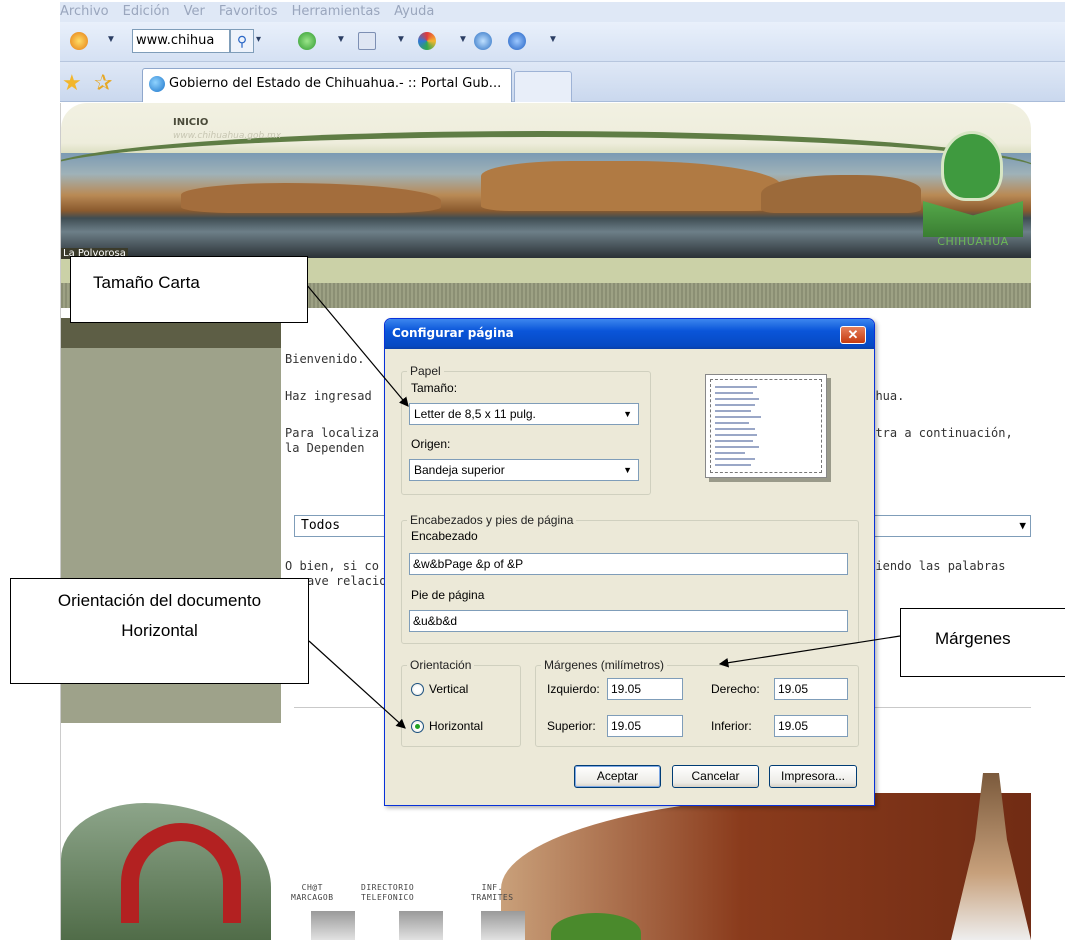  What do you see at coordinates (524, 470) in the screenshot?
I see `origen-select: Bandeja superior ▼` at bounding box center [524, 470].